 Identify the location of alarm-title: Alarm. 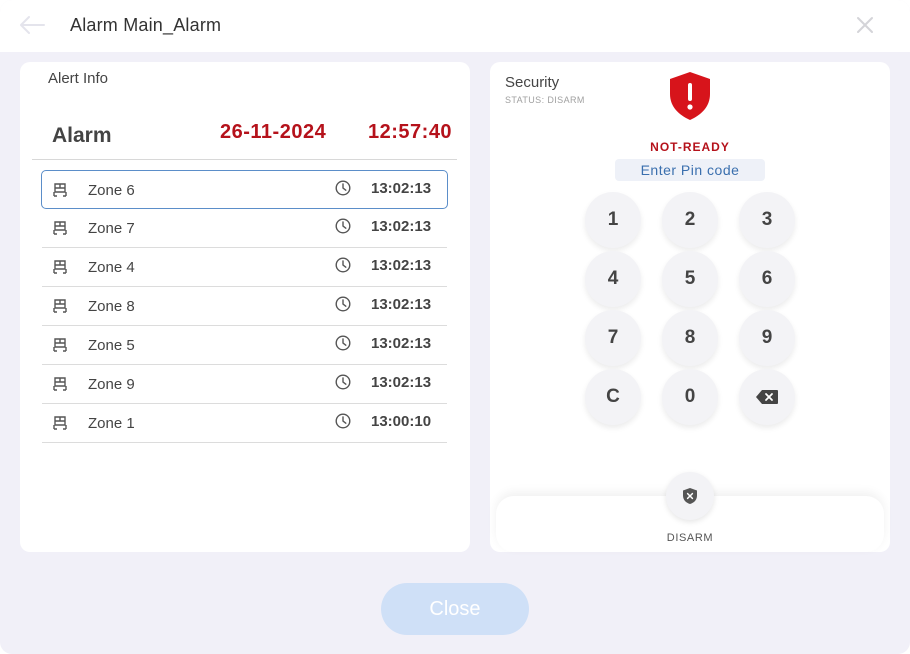
(82, 135).